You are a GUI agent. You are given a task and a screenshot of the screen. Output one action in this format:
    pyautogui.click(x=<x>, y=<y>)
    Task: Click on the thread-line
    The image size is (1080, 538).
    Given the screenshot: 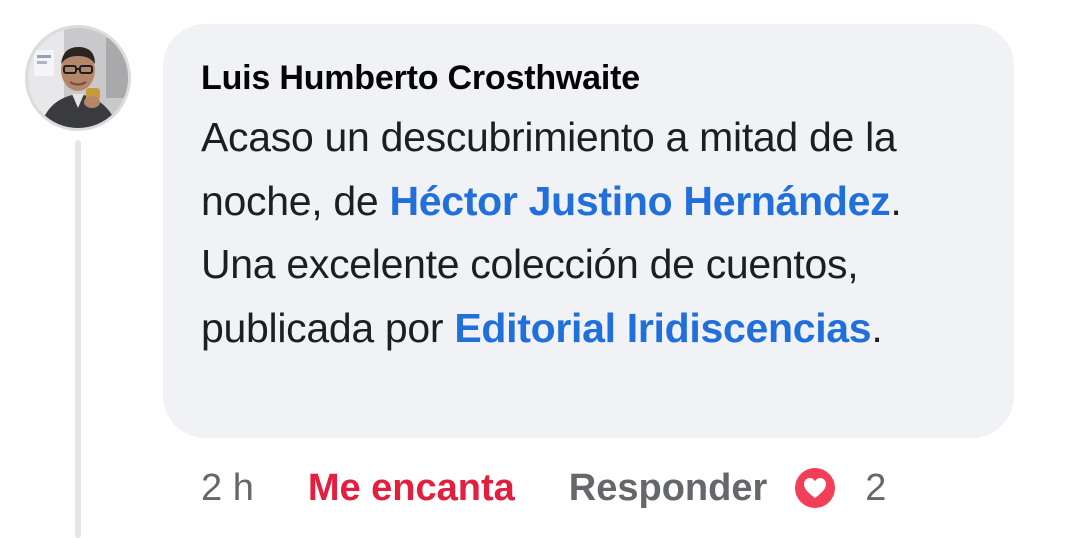 What is the action you would take?
    pyautogui.click(x=78, y=339)
    